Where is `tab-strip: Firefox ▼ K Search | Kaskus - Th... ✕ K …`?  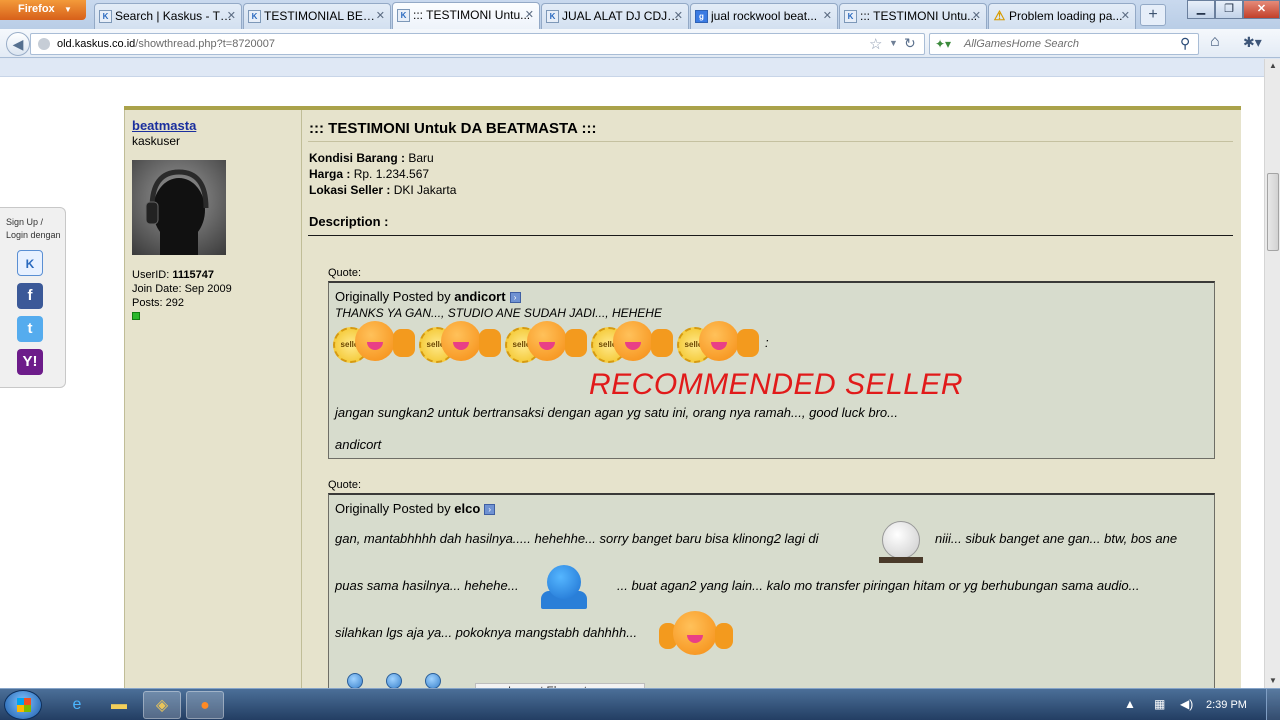
tab-strip: Firefox ▼ K Search | Kaskus - Th... ✕ K … is located at coordinates (640, 14).